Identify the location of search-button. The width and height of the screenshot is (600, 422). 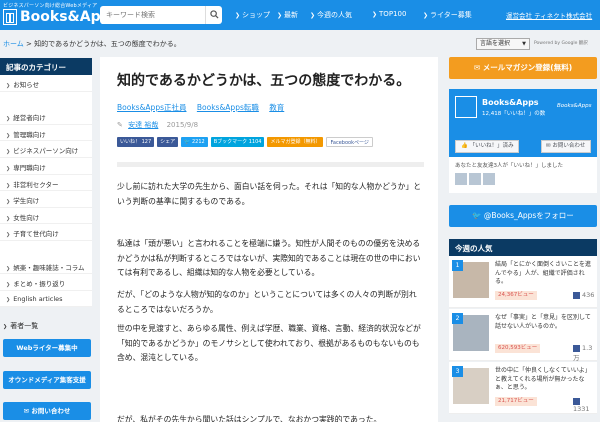
(213, 15).